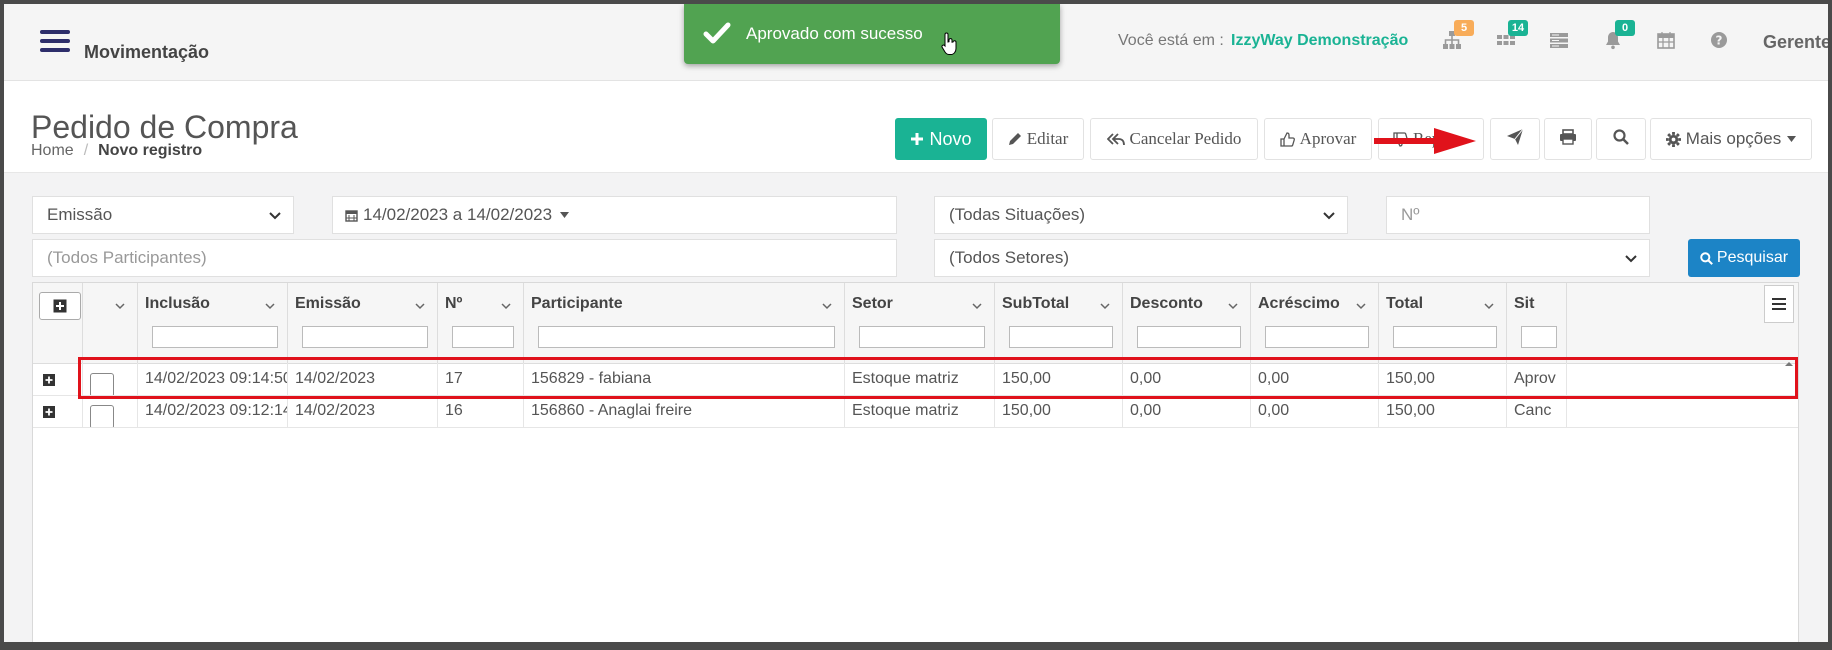  Describe the element at coordinates (1673, 139) in the screenshot. I see `gear-icon` at that location.